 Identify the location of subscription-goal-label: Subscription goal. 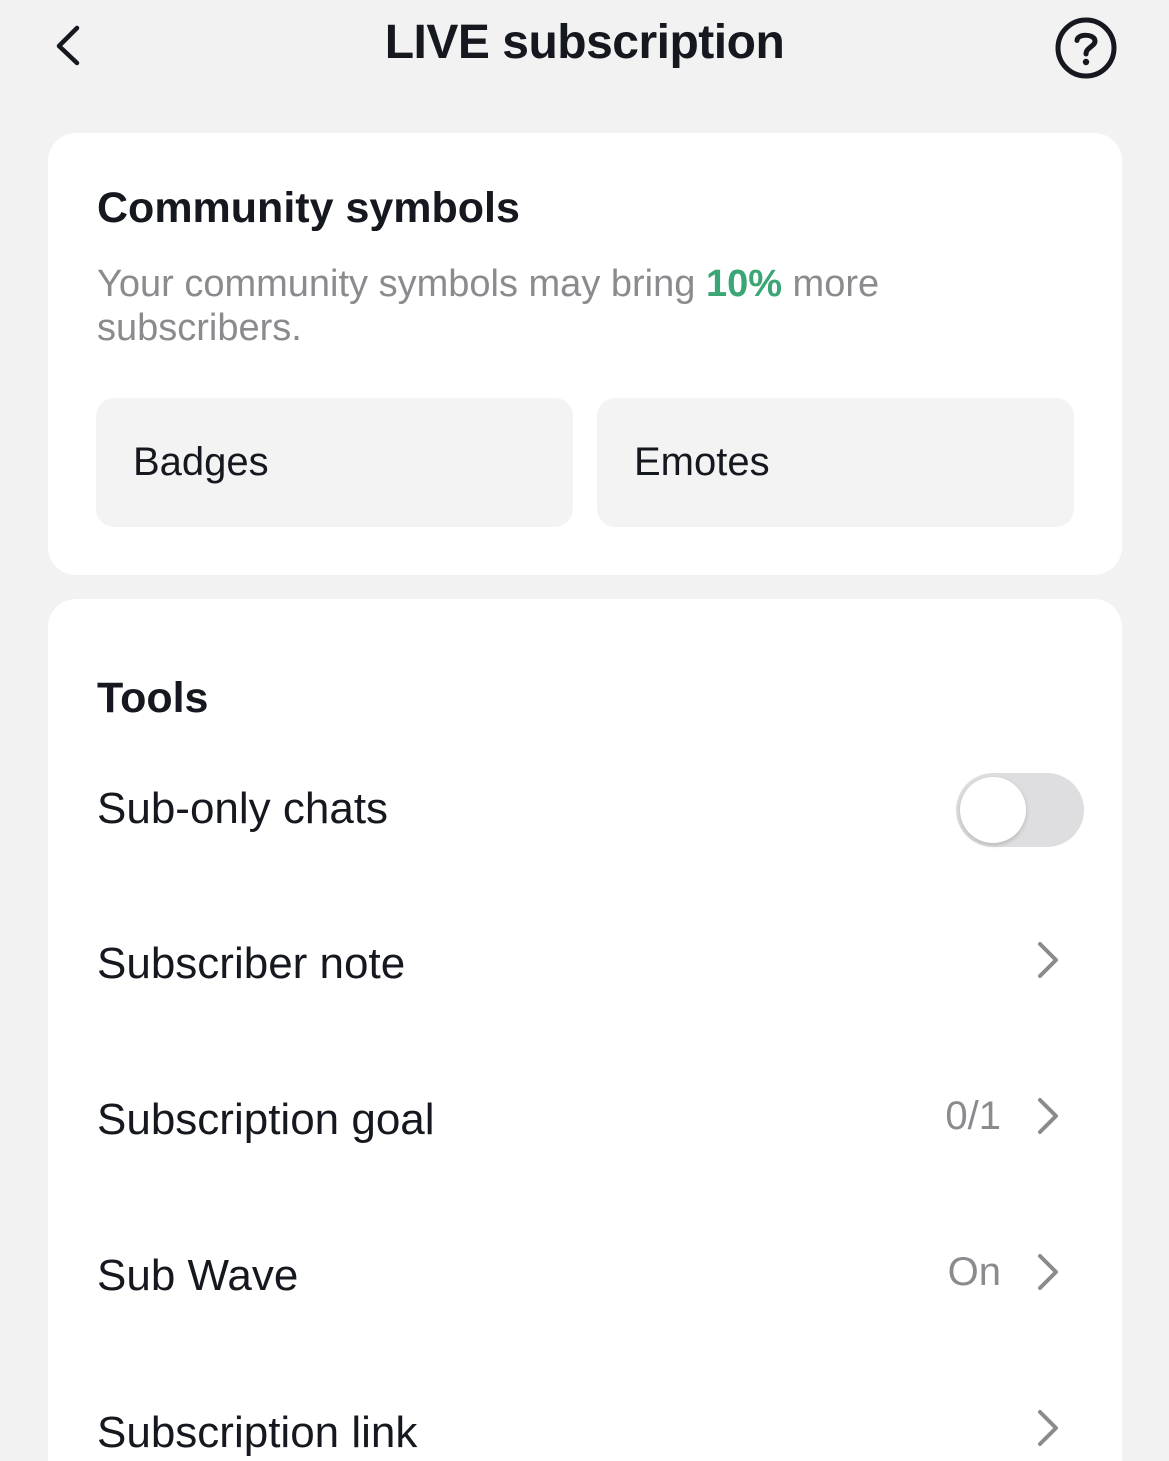
(266, 1119).